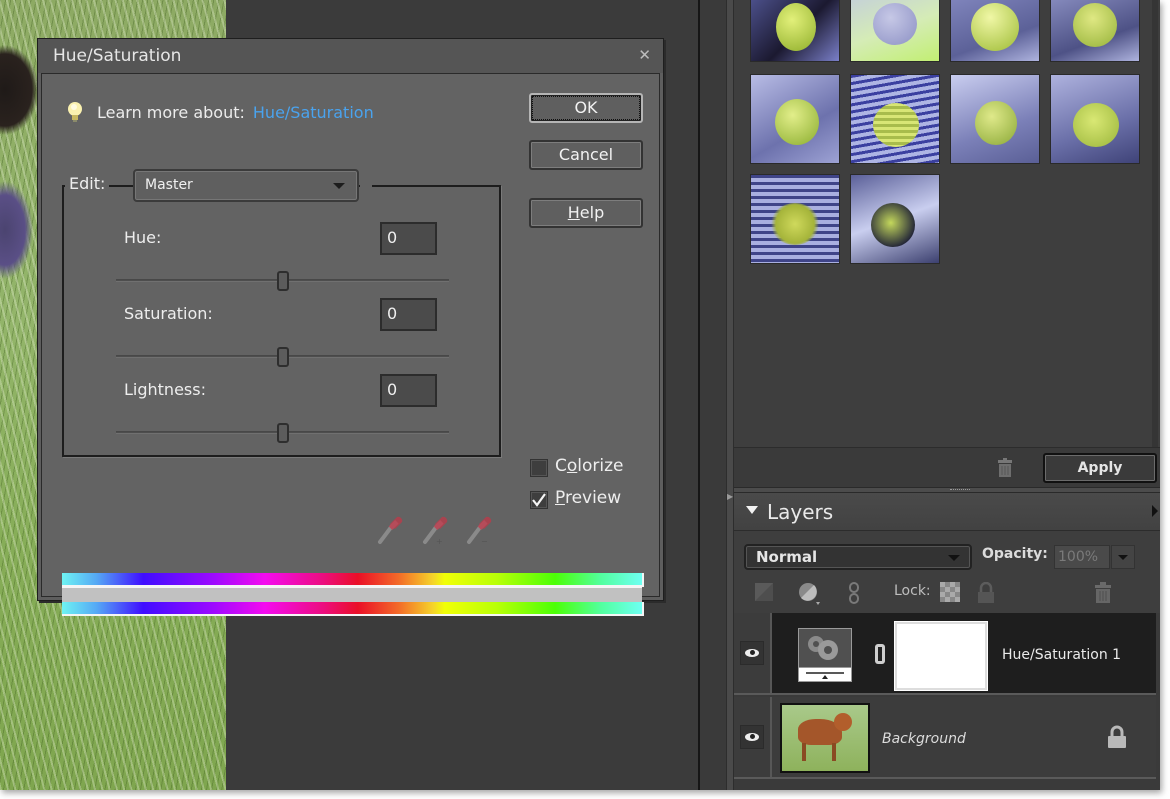  Describe the element at coordinates (945, 654) in the screenshot. I see `layer-row-hue-saturation: Hue/Saturation 1` at that location.